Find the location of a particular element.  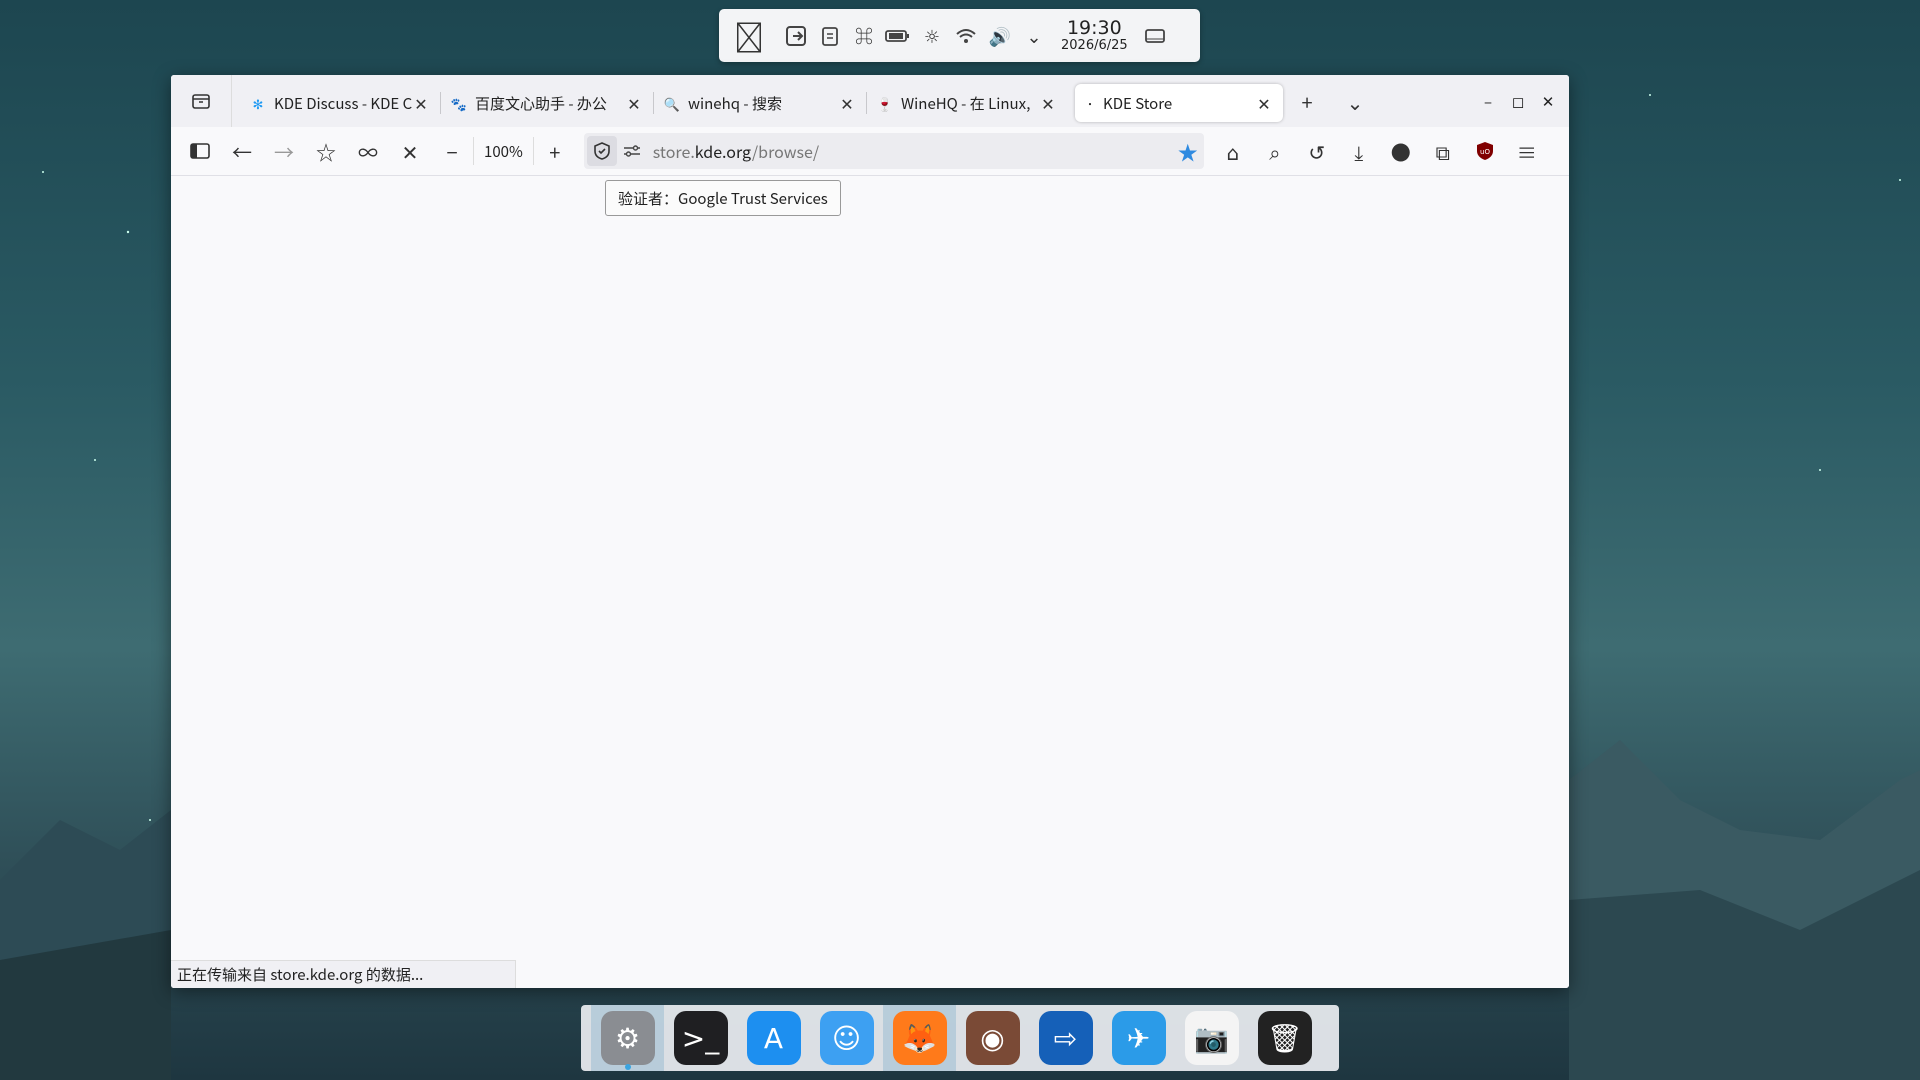

tab-baidu: 🐾 百度文心助手 - 办公 ✕ is located at coordinates (547, 103).